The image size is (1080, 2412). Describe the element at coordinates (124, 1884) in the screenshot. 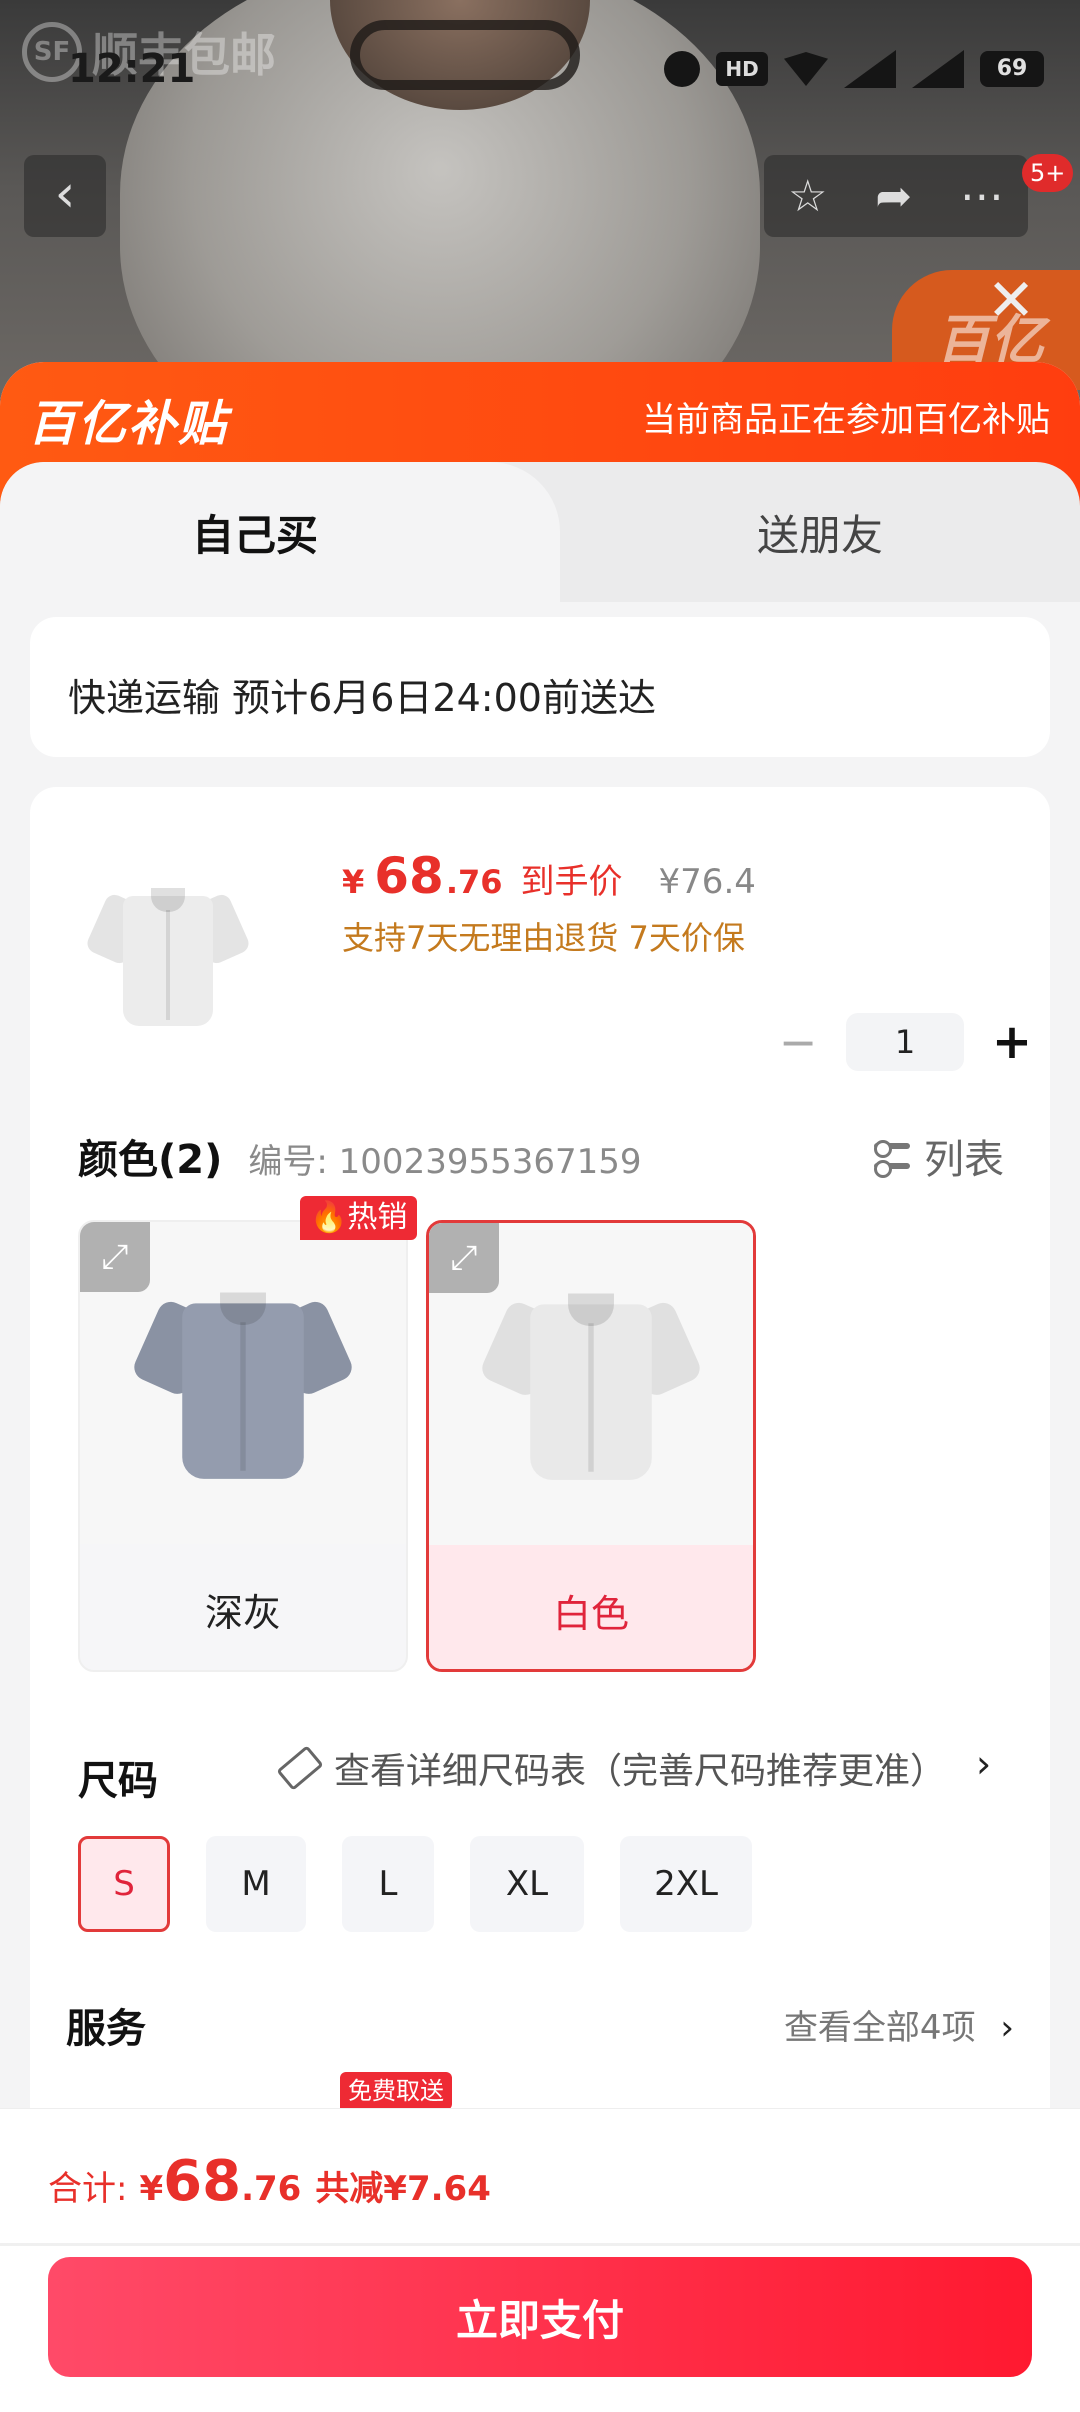

I see `size-option-s: S` at that location.